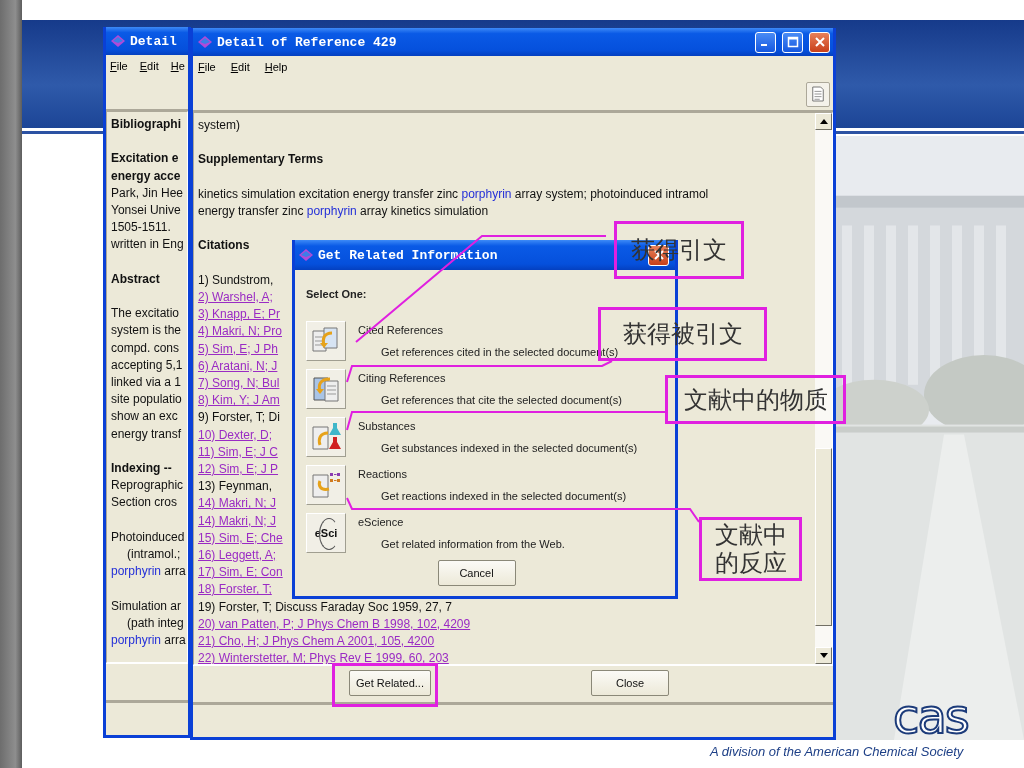 The width and height of the screenshot is (1024, 768). Describe the element at coordinates (144, 417) in the screenshot. I see `text-line: show an exc` at that location.